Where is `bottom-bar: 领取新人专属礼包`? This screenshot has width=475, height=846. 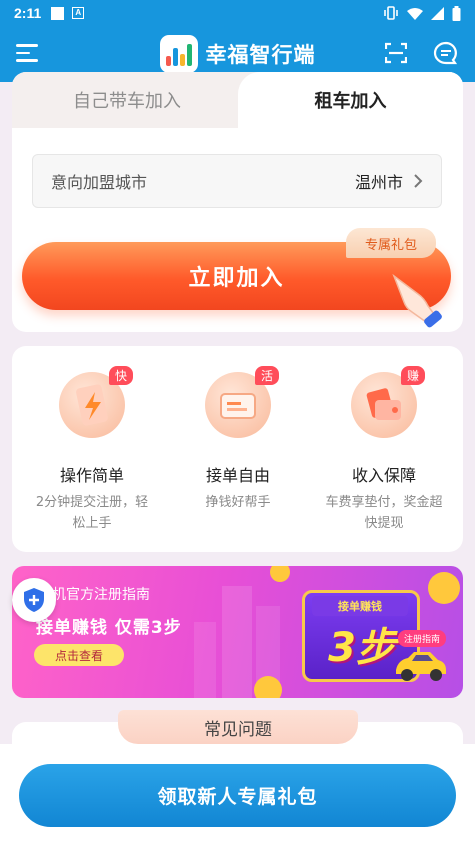
bottom-bar: 领取新人专属礼包 is located at coordinates (237, 795).